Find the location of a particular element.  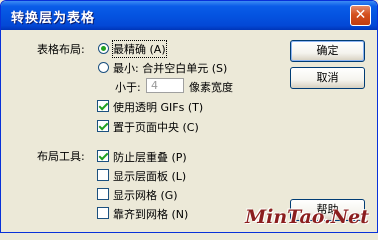

smallest-label: 最小: 合并空白单元 (S) is located at coordinates (170, 68).